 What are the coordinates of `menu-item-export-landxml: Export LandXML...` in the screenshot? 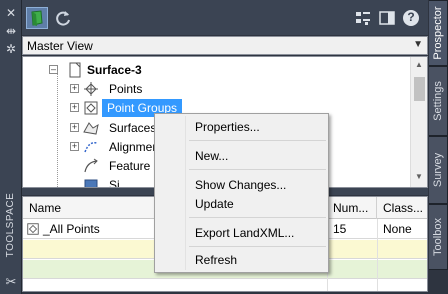 It's located at (244, 233).